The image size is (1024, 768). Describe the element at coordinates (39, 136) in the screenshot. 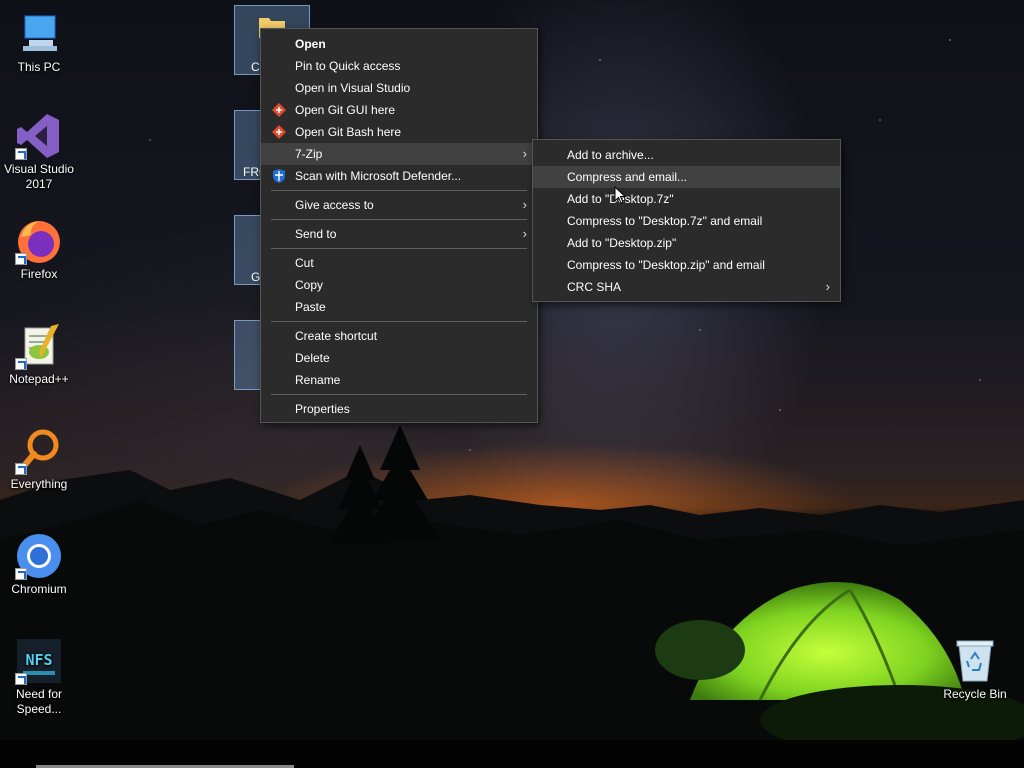

I see `visual-studio-icon` at that location.